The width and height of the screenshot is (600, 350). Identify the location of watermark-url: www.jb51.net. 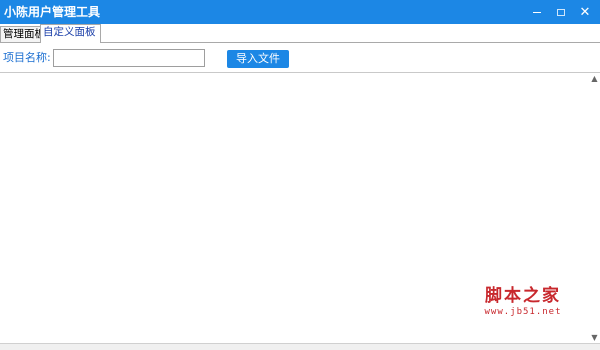
(523, 312).